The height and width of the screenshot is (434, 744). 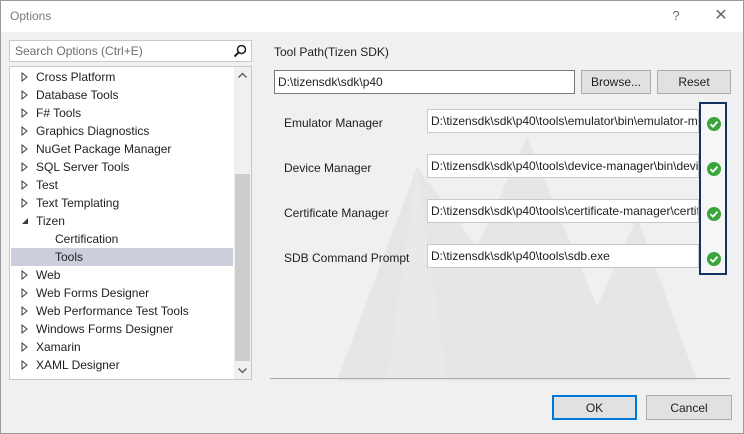 I want to click on emulator-manager-label: Emulator Manager, so click(x=333, y=123).